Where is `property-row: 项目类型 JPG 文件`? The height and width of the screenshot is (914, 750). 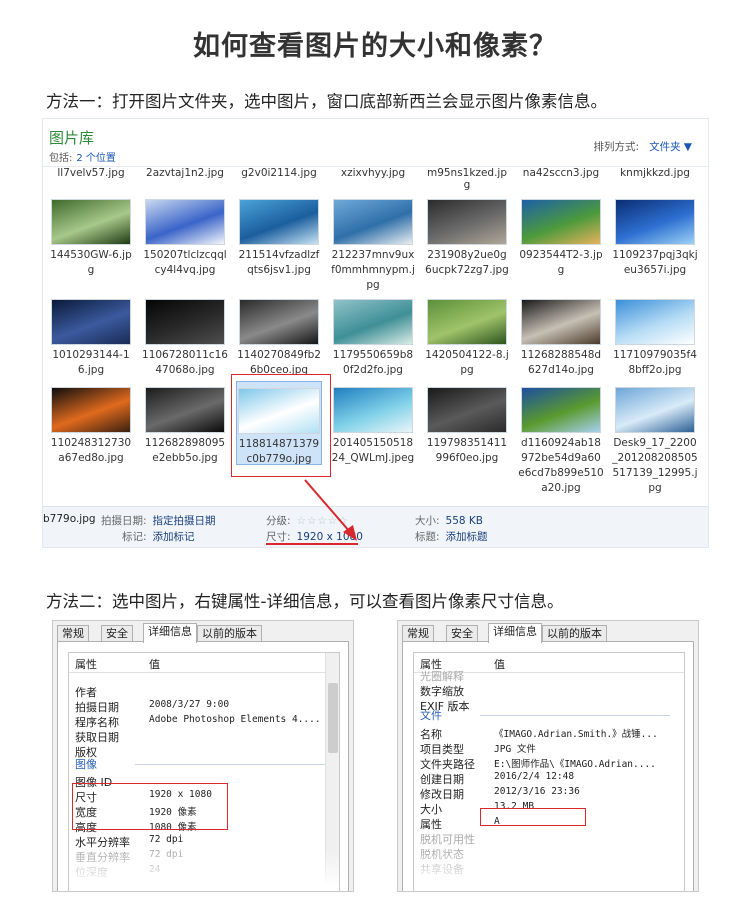 property-row: 项目类型 JPG 文件 is located at coordinates (543, 747).